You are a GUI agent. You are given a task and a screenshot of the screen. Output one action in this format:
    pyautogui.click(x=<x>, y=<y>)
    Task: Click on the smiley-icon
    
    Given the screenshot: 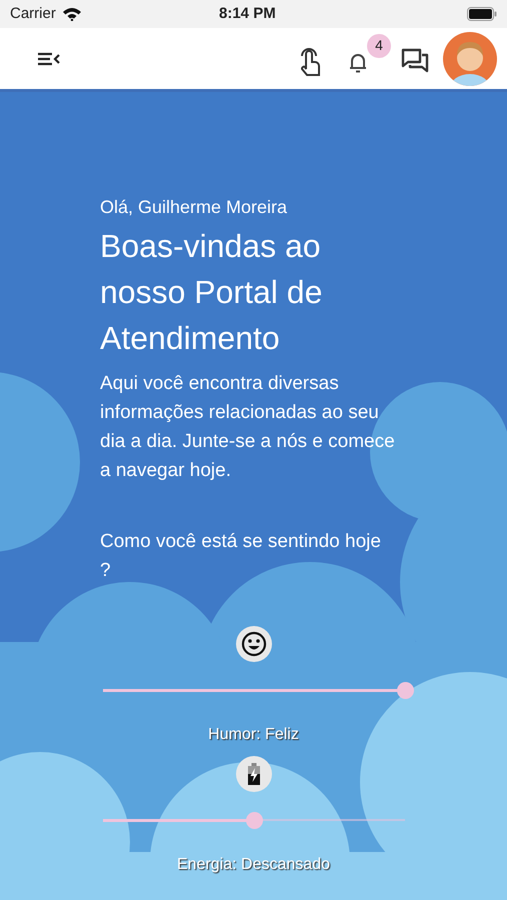 What is the action you would take?
    pyautogui.click(x=253, y=644)
    